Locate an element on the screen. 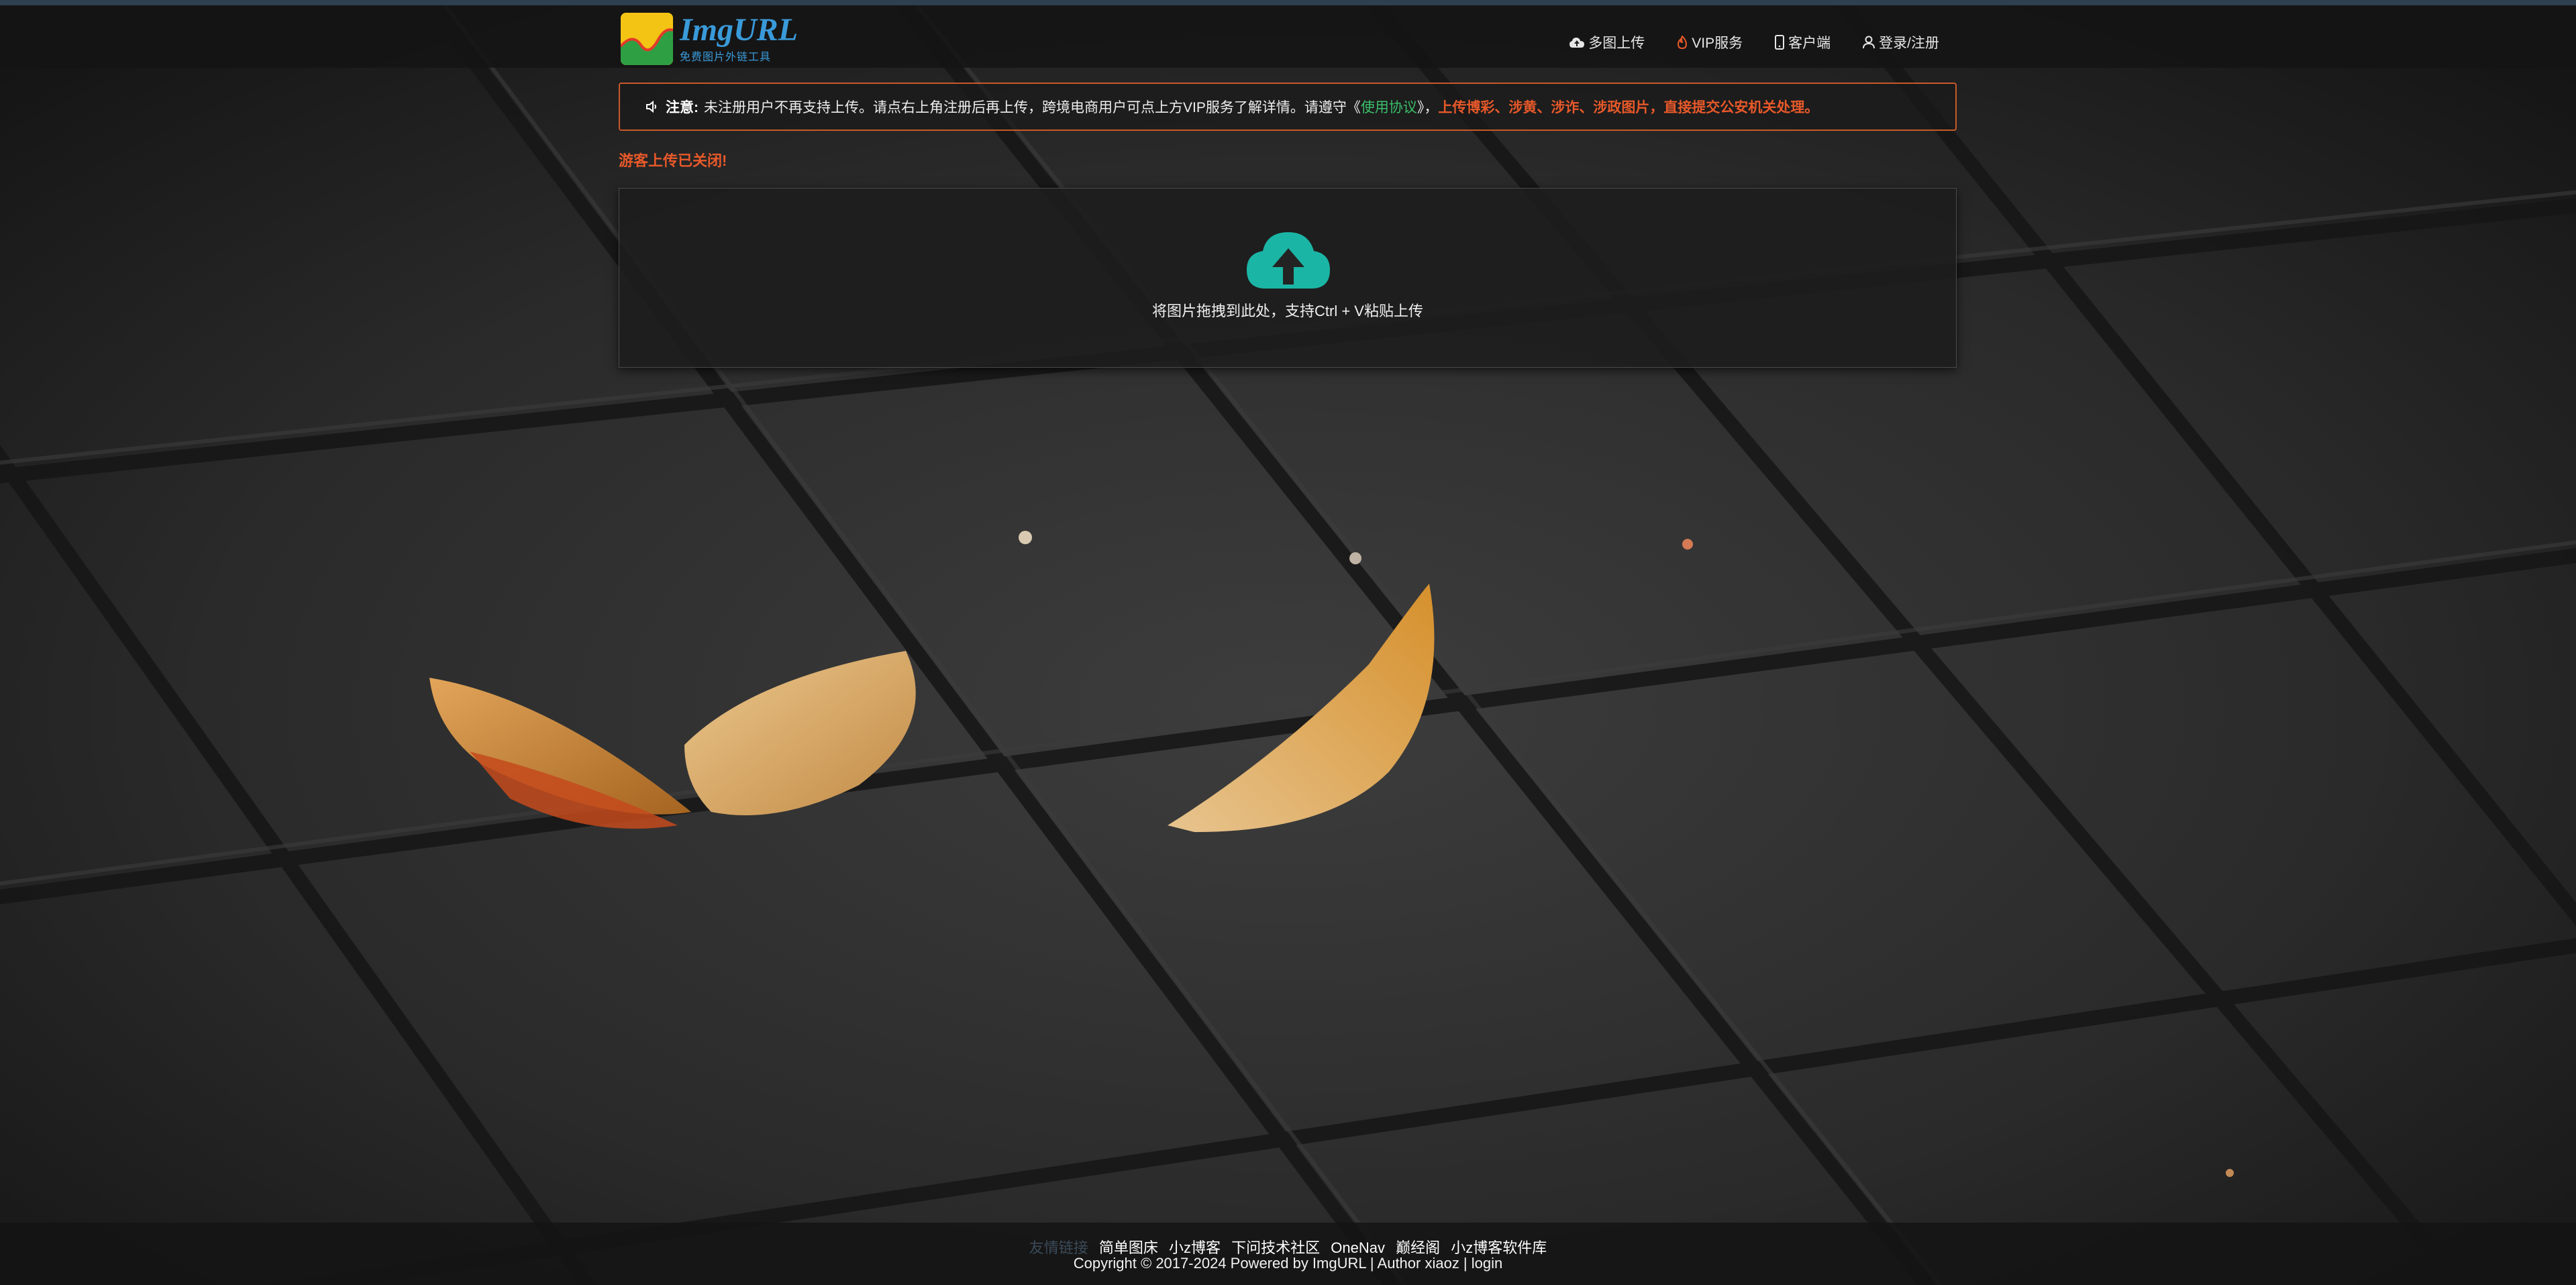 This screenshot has height=1285, width=2576. mobile-icon is located at coordinates (1780, 42).